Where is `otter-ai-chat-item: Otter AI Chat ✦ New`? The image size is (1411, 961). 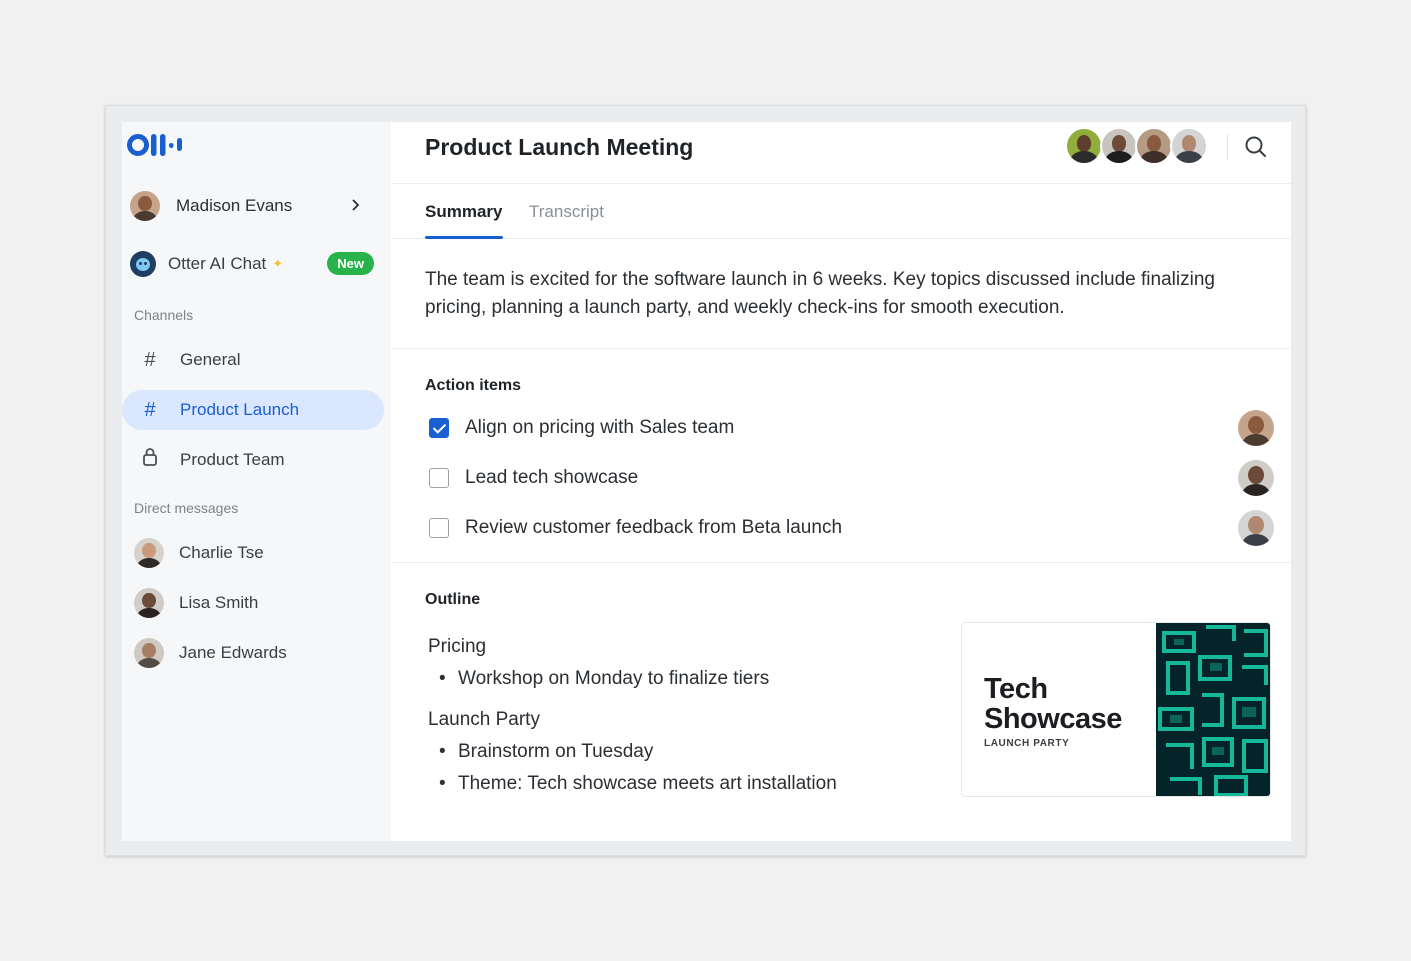 otter-ai-chat-item: Otter AI Chat ✦ New is located at coordinates (253, 264).